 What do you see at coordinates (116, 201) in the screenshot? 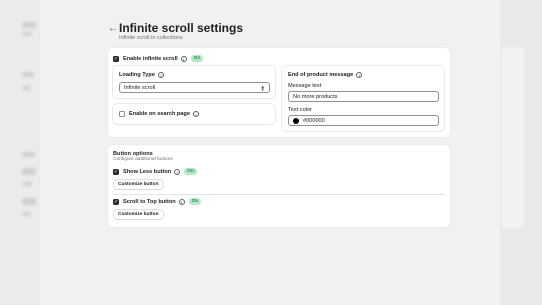
I see `scroll-to-top-checkbox: ✓` at bounding box center [116, 201].